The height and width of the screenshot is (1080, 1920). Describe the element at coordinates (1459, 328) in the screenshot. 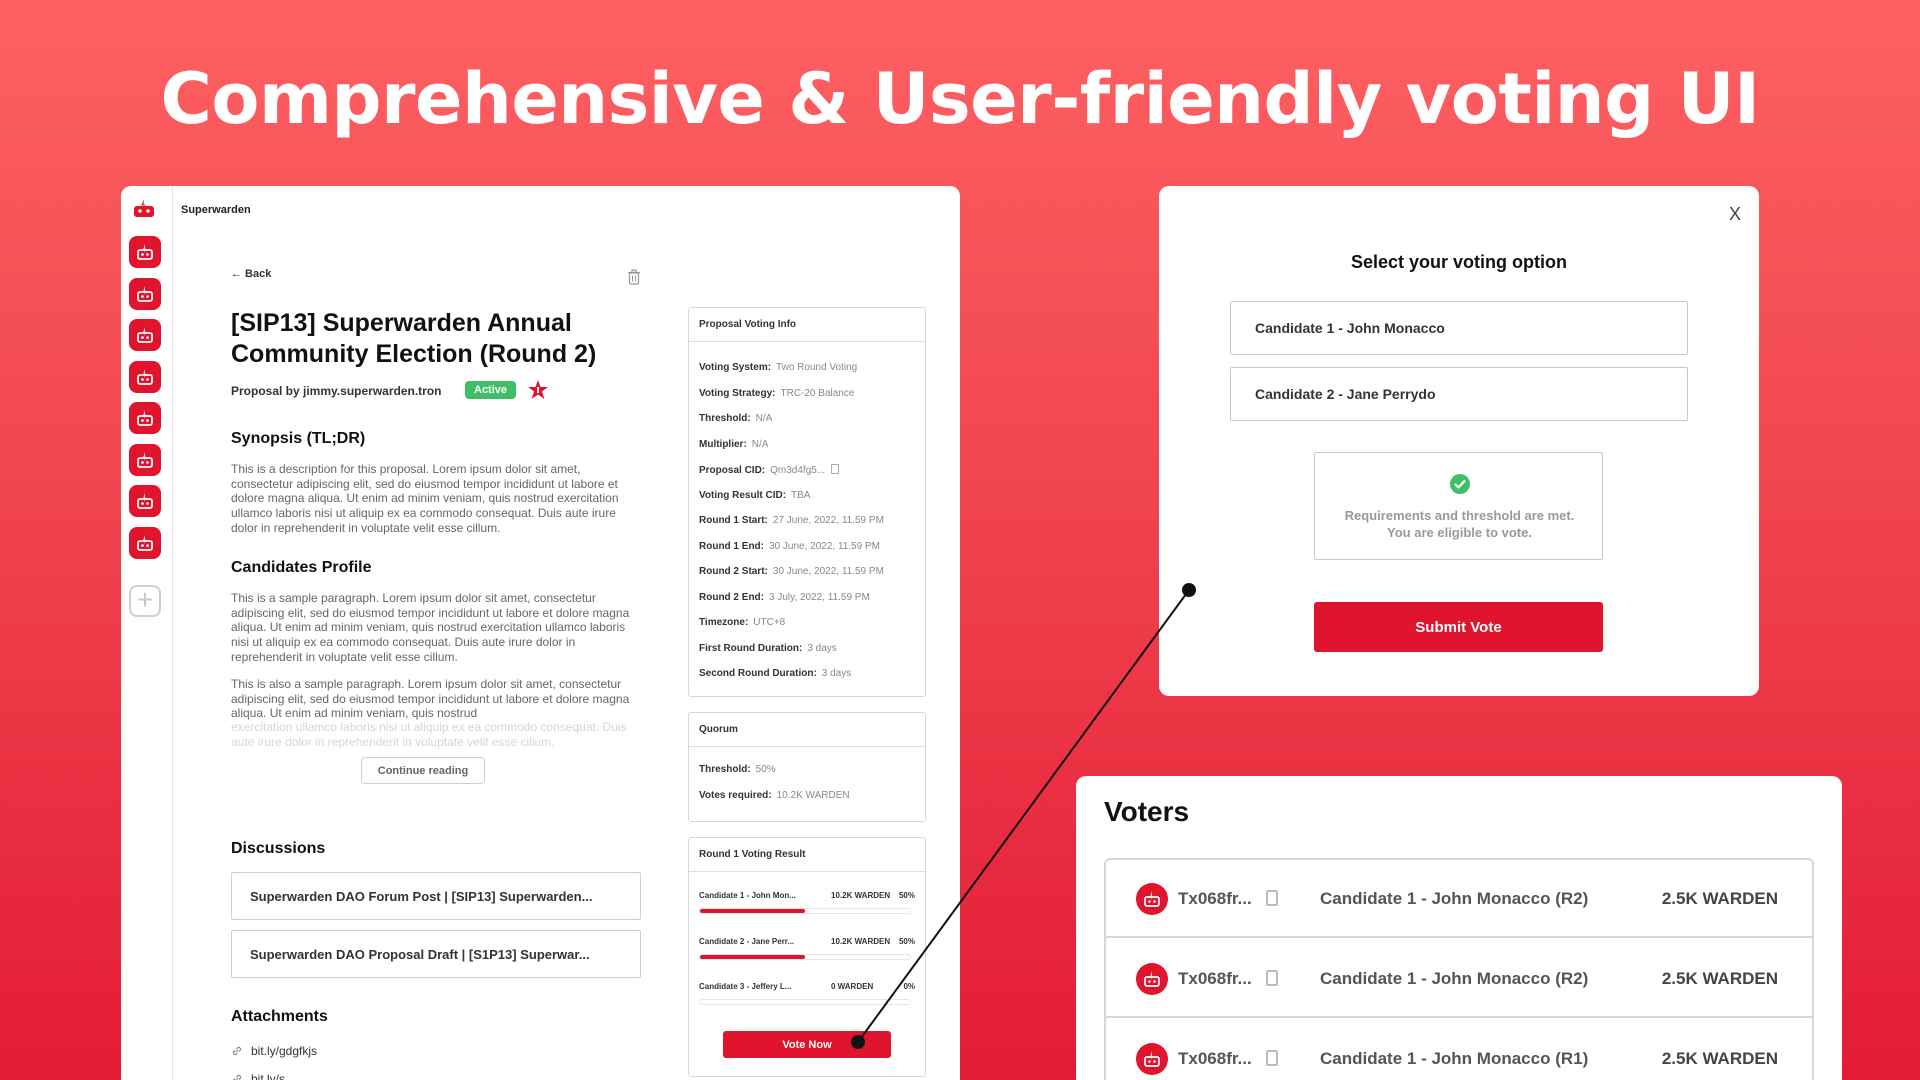

I see `voting-option: Candidate 1 - John Monacco` at that location.